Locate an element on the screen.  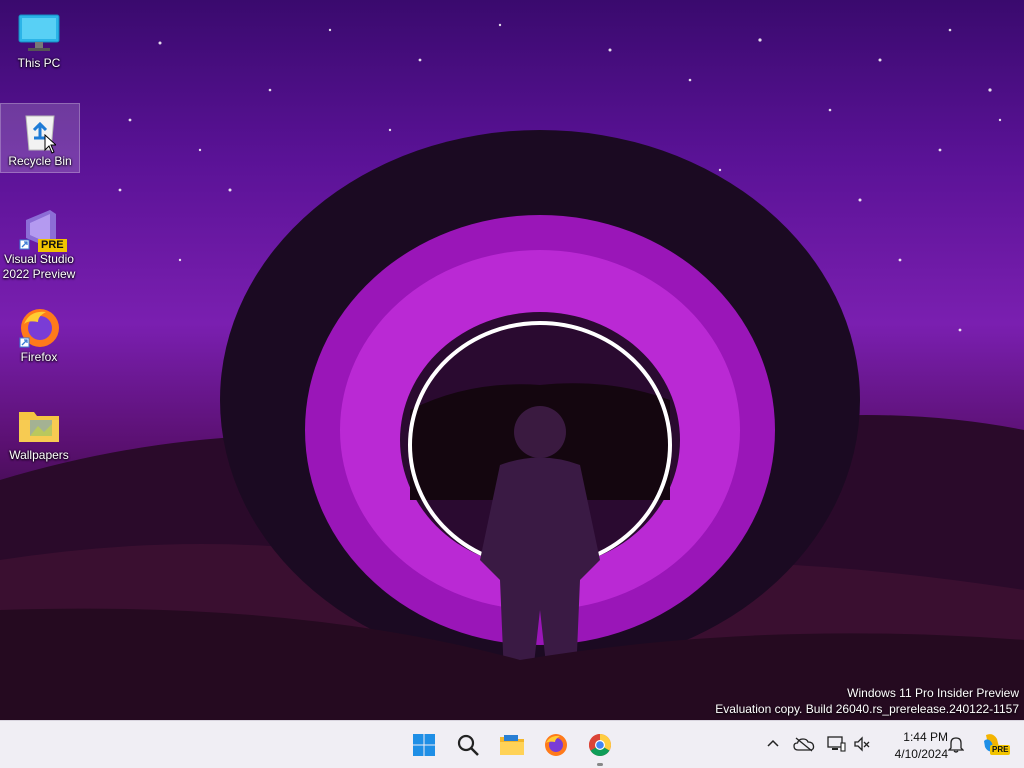
desktop-icon-firefox: Firefox is located at coordinates (39, 334).